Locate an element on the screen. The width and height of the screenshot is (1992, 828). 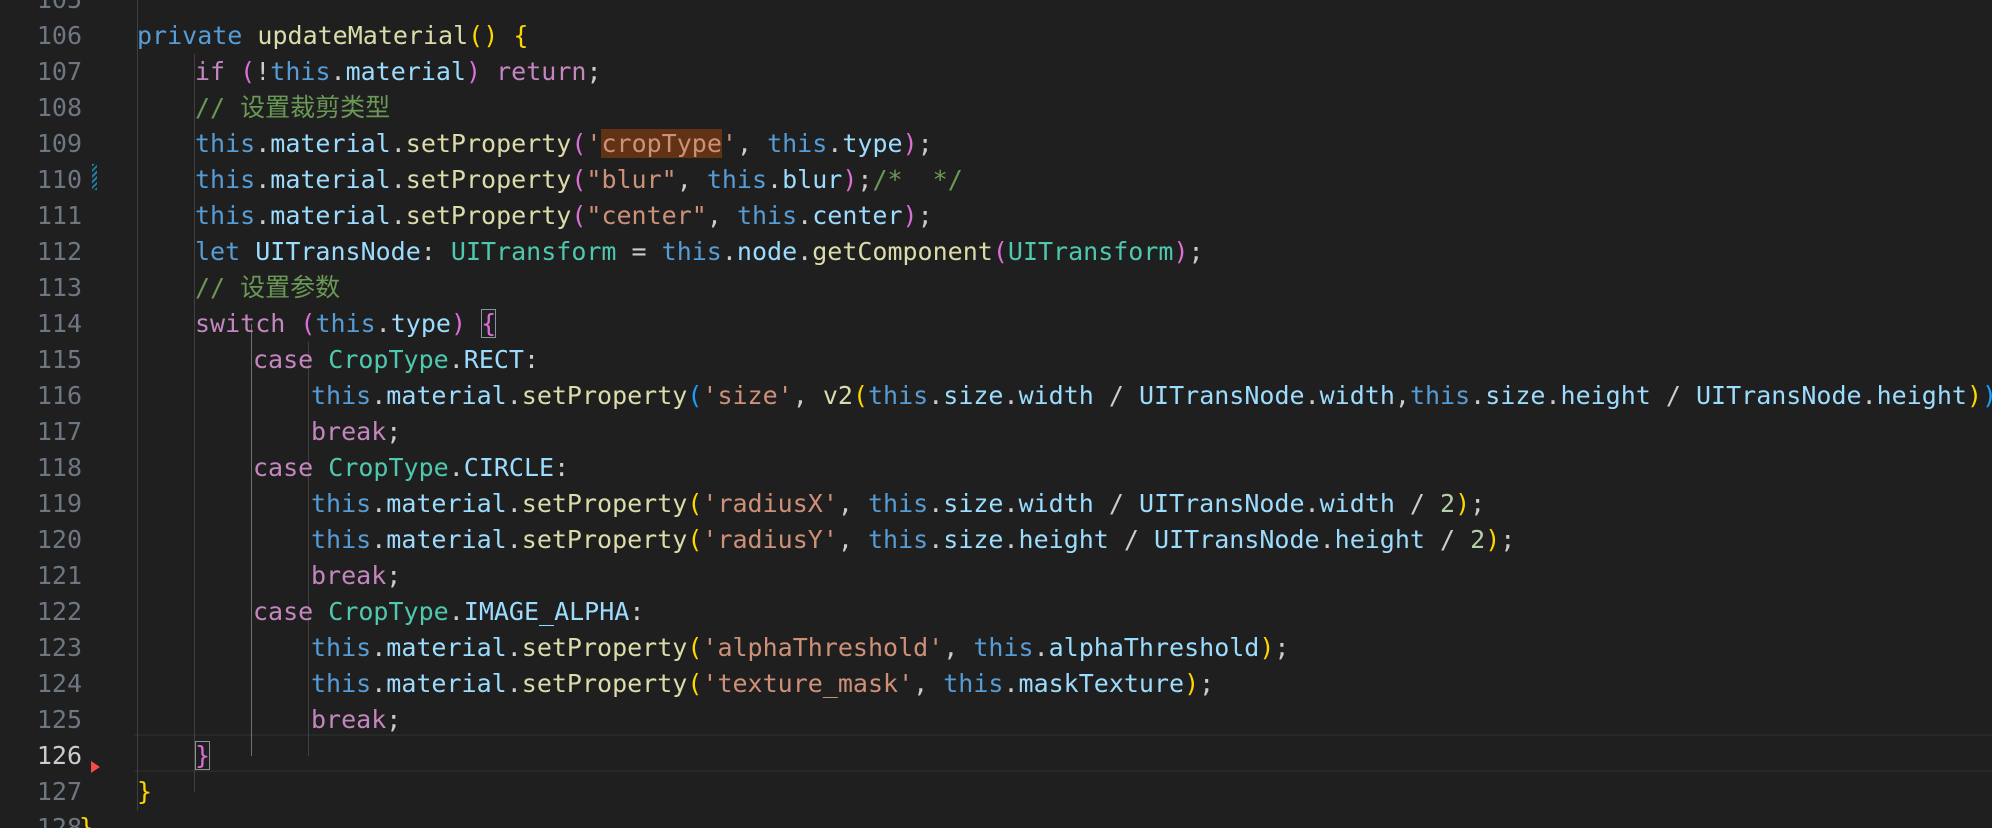
line-number: 115 is located at coordinates (41, 360).